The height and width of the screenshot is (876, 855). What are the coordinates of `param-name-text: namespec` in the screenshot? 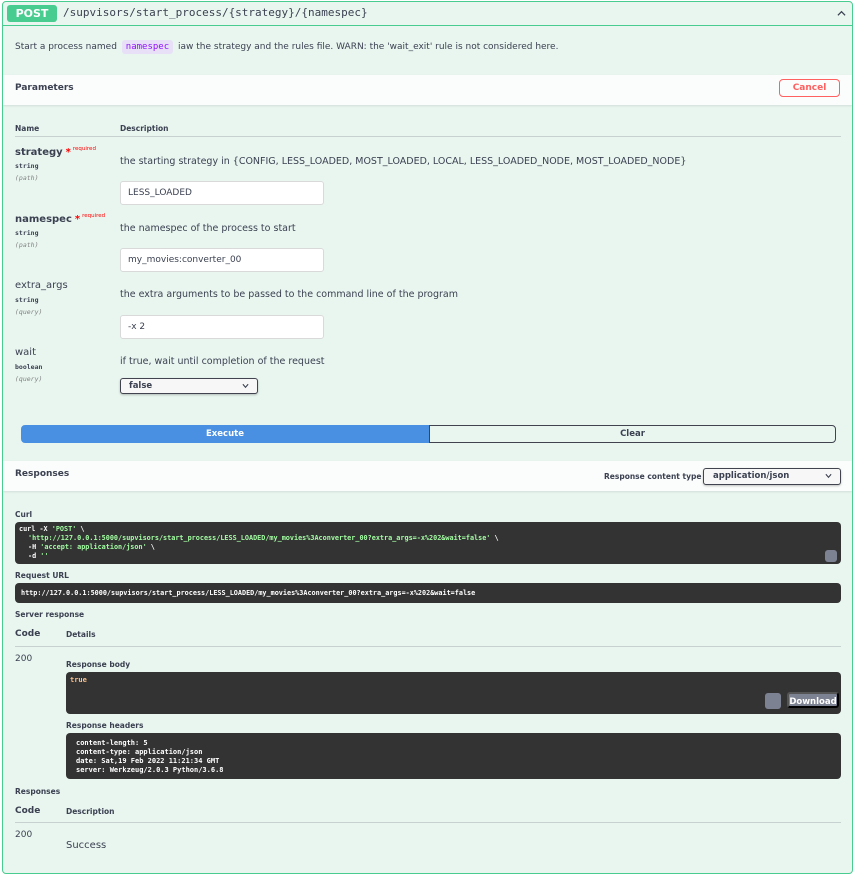 It's located at (43, 219).